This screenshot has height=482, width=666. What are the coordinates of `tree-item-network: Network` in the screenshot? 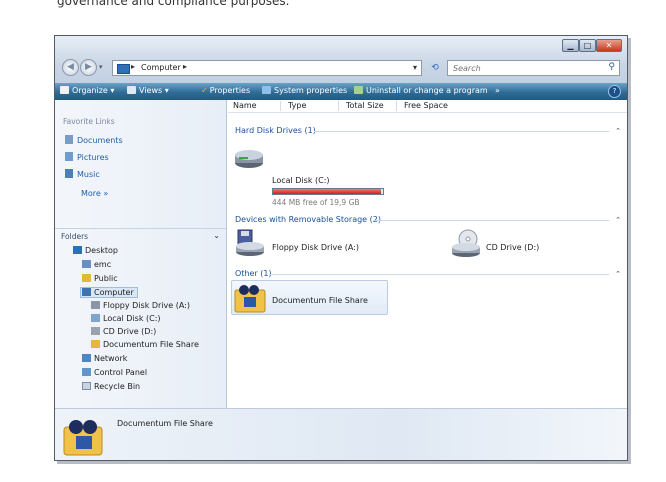 It's located at (104, 358).